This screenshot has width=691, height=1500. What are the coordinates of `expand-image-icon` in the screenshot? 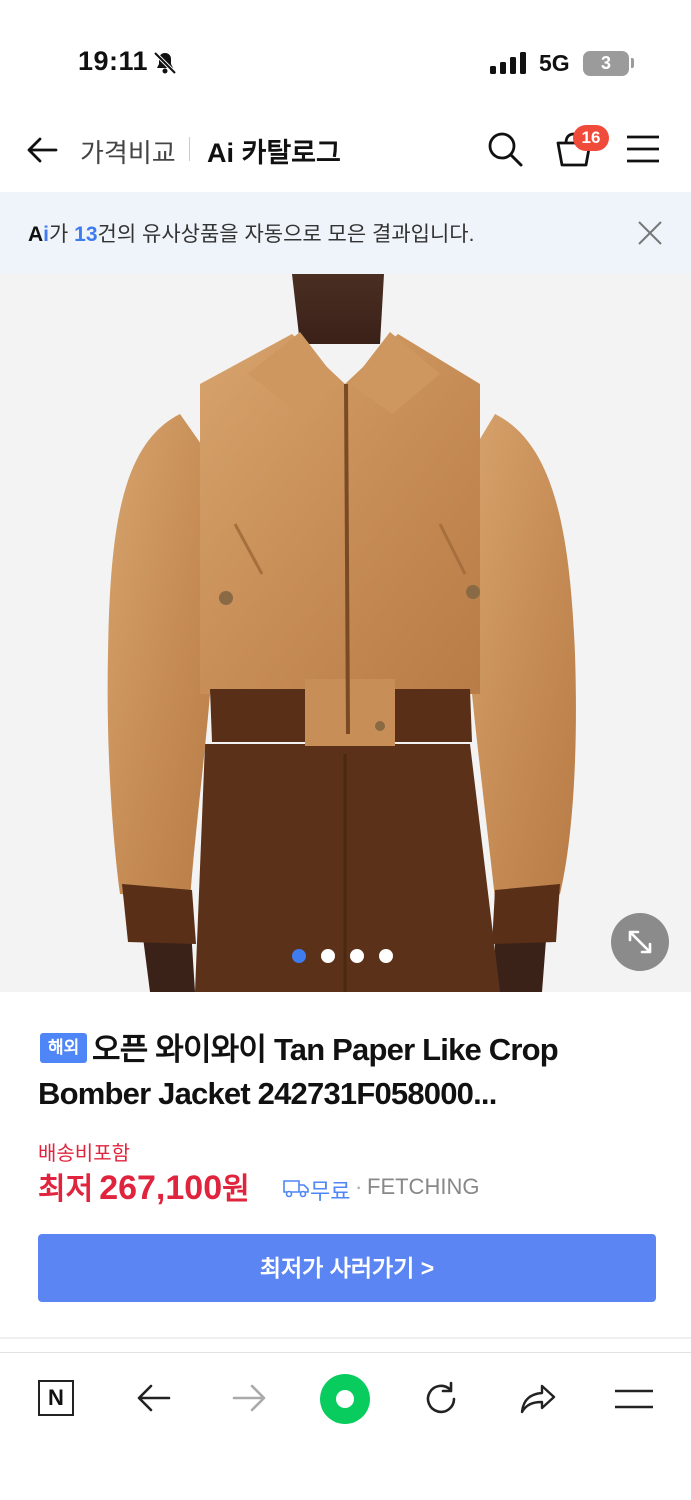 It's located at (640, 942).